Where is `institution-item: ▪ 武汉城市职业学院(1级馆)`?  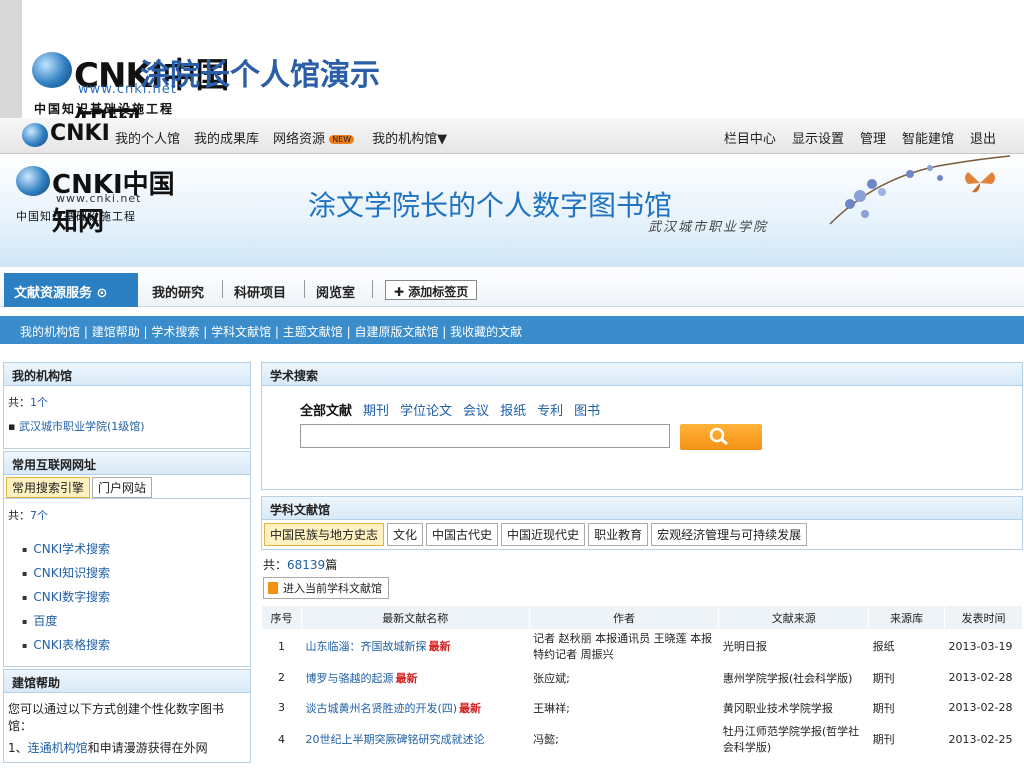
institution-item: ▪ 武汉城市职业学院(1级馆) is located at coordinates (127, 426).